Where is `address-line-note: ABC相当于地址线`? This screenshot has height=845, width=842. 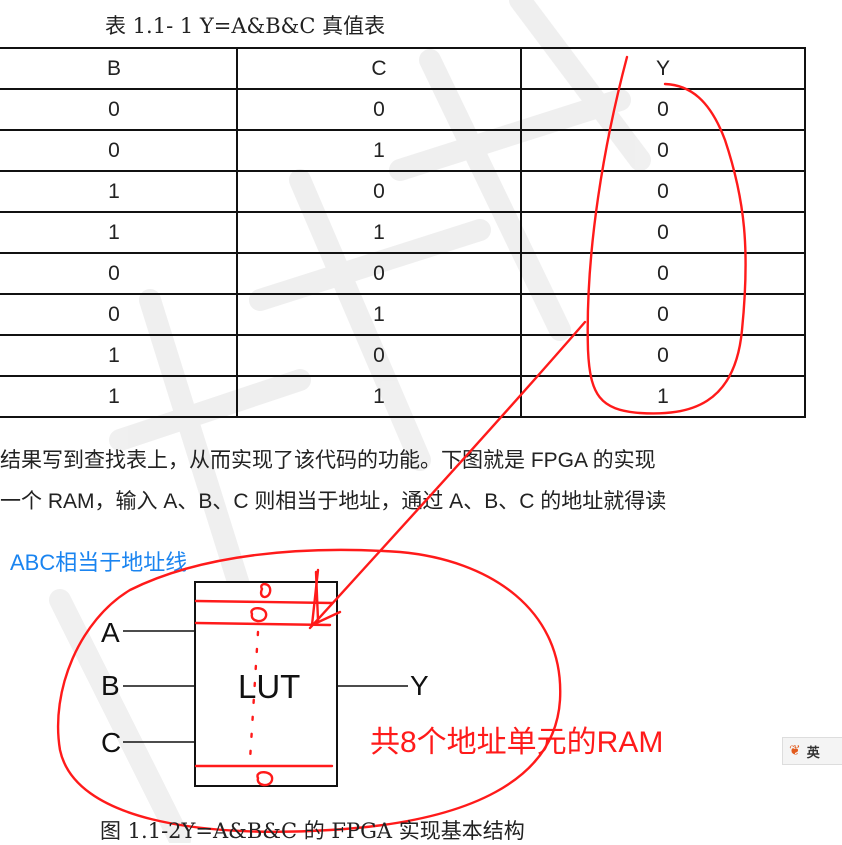 address-line-note: ABC相当于地址线 is located at coordinates (99, 562).